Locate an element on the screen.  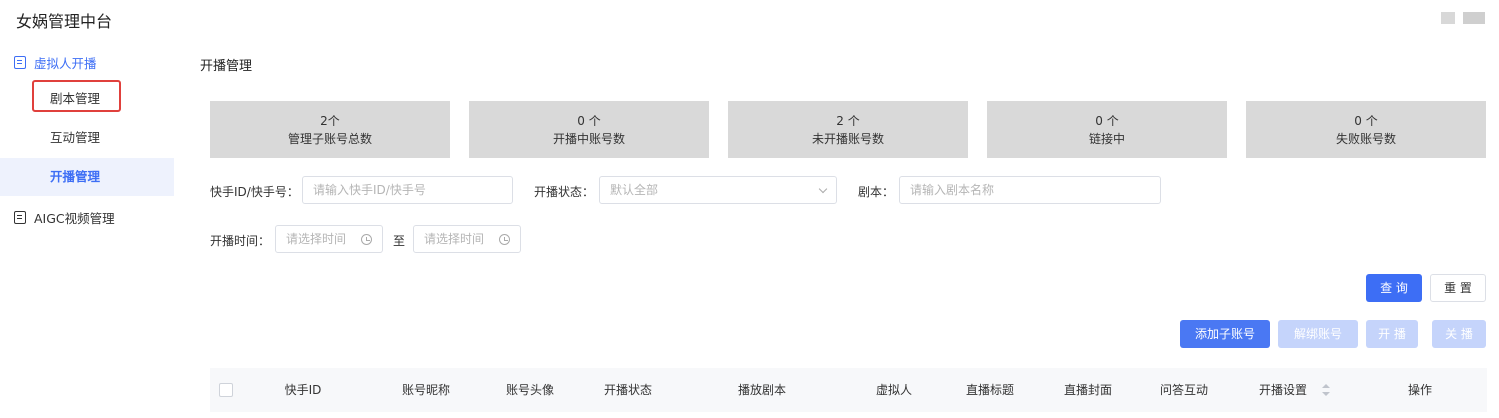
stat-card-total: 2个 管理子账号总数 is located at coordinates (330, 129).